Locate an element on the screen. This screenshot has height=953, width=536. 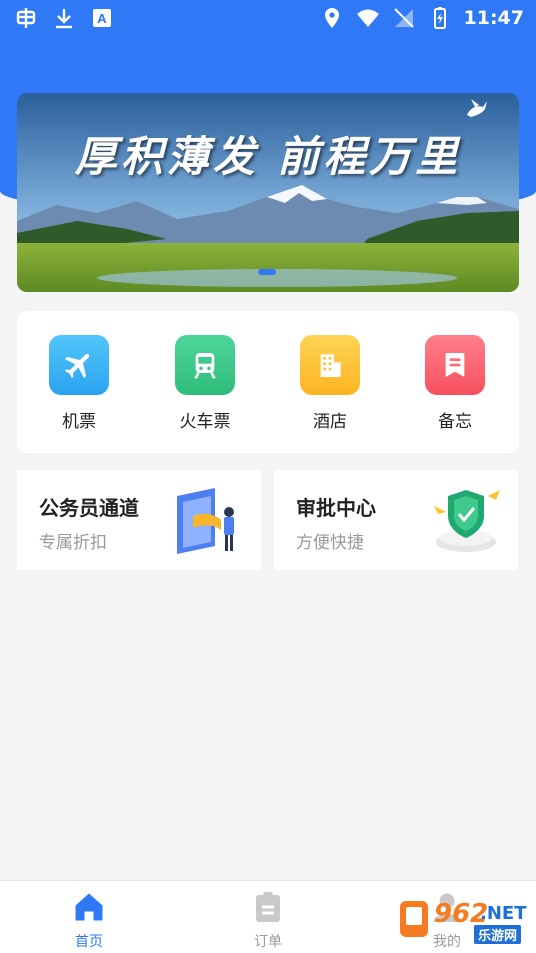
menu-item-hotel: 酒店 is located at coordinates (330, 383).